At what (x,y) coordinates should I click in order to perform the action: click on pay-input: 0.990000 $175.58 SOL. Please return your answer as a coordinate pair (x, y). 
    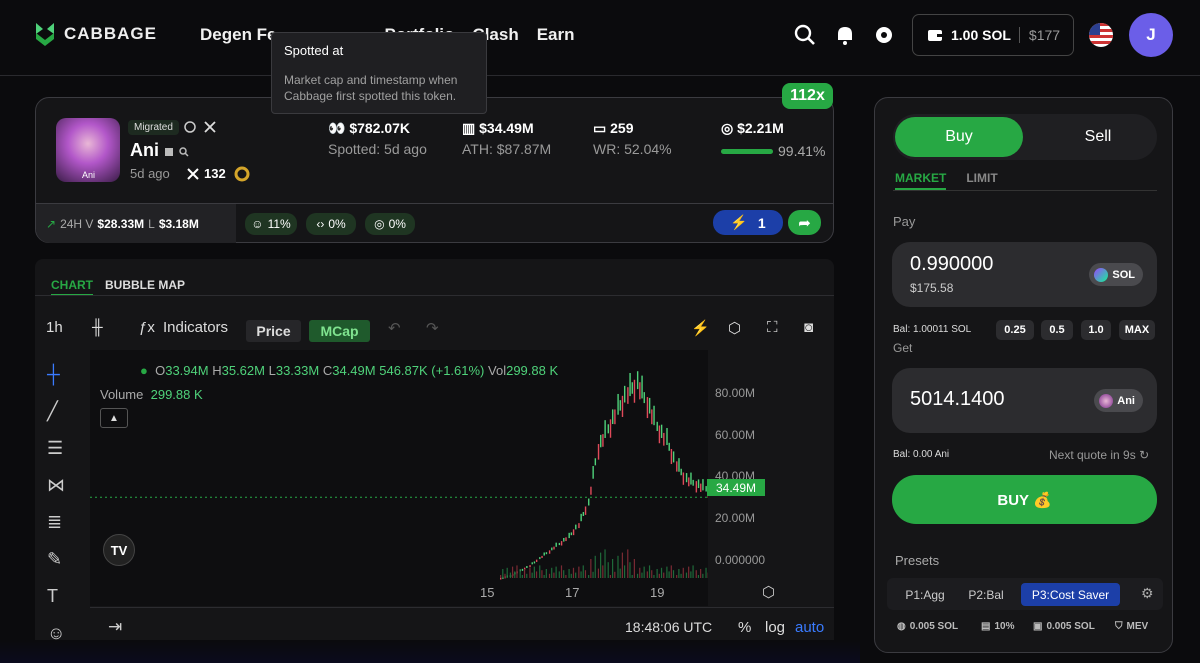
    Looking at the image, I should click on (1024, 274).